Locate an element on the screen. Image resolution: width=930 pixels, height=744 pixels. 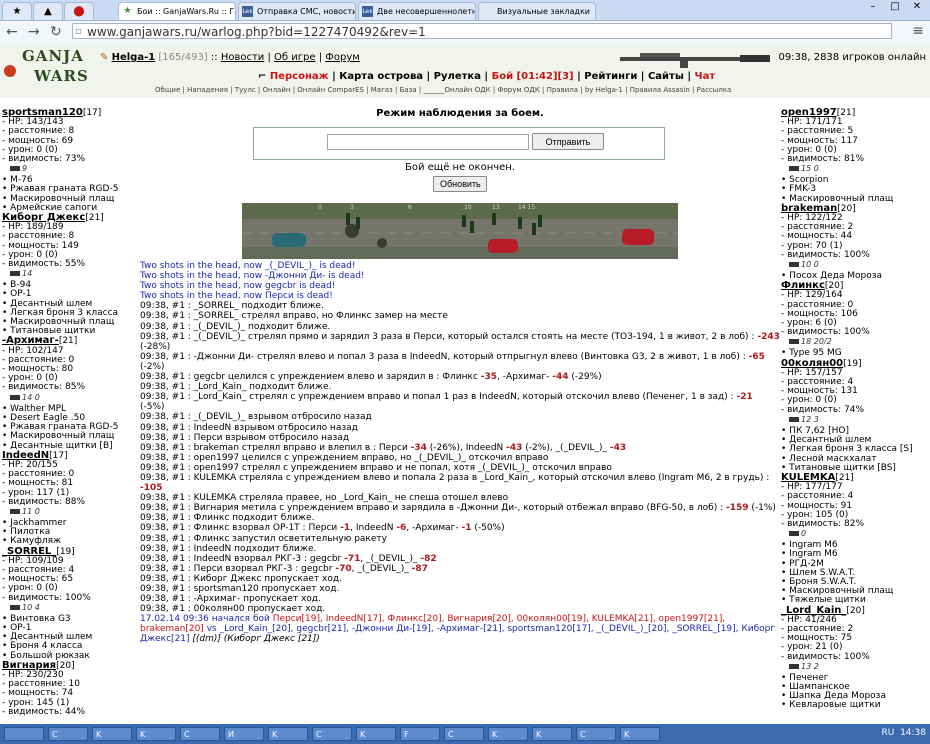
weapon-range: 10 4 is located at coordinates (31, 607).